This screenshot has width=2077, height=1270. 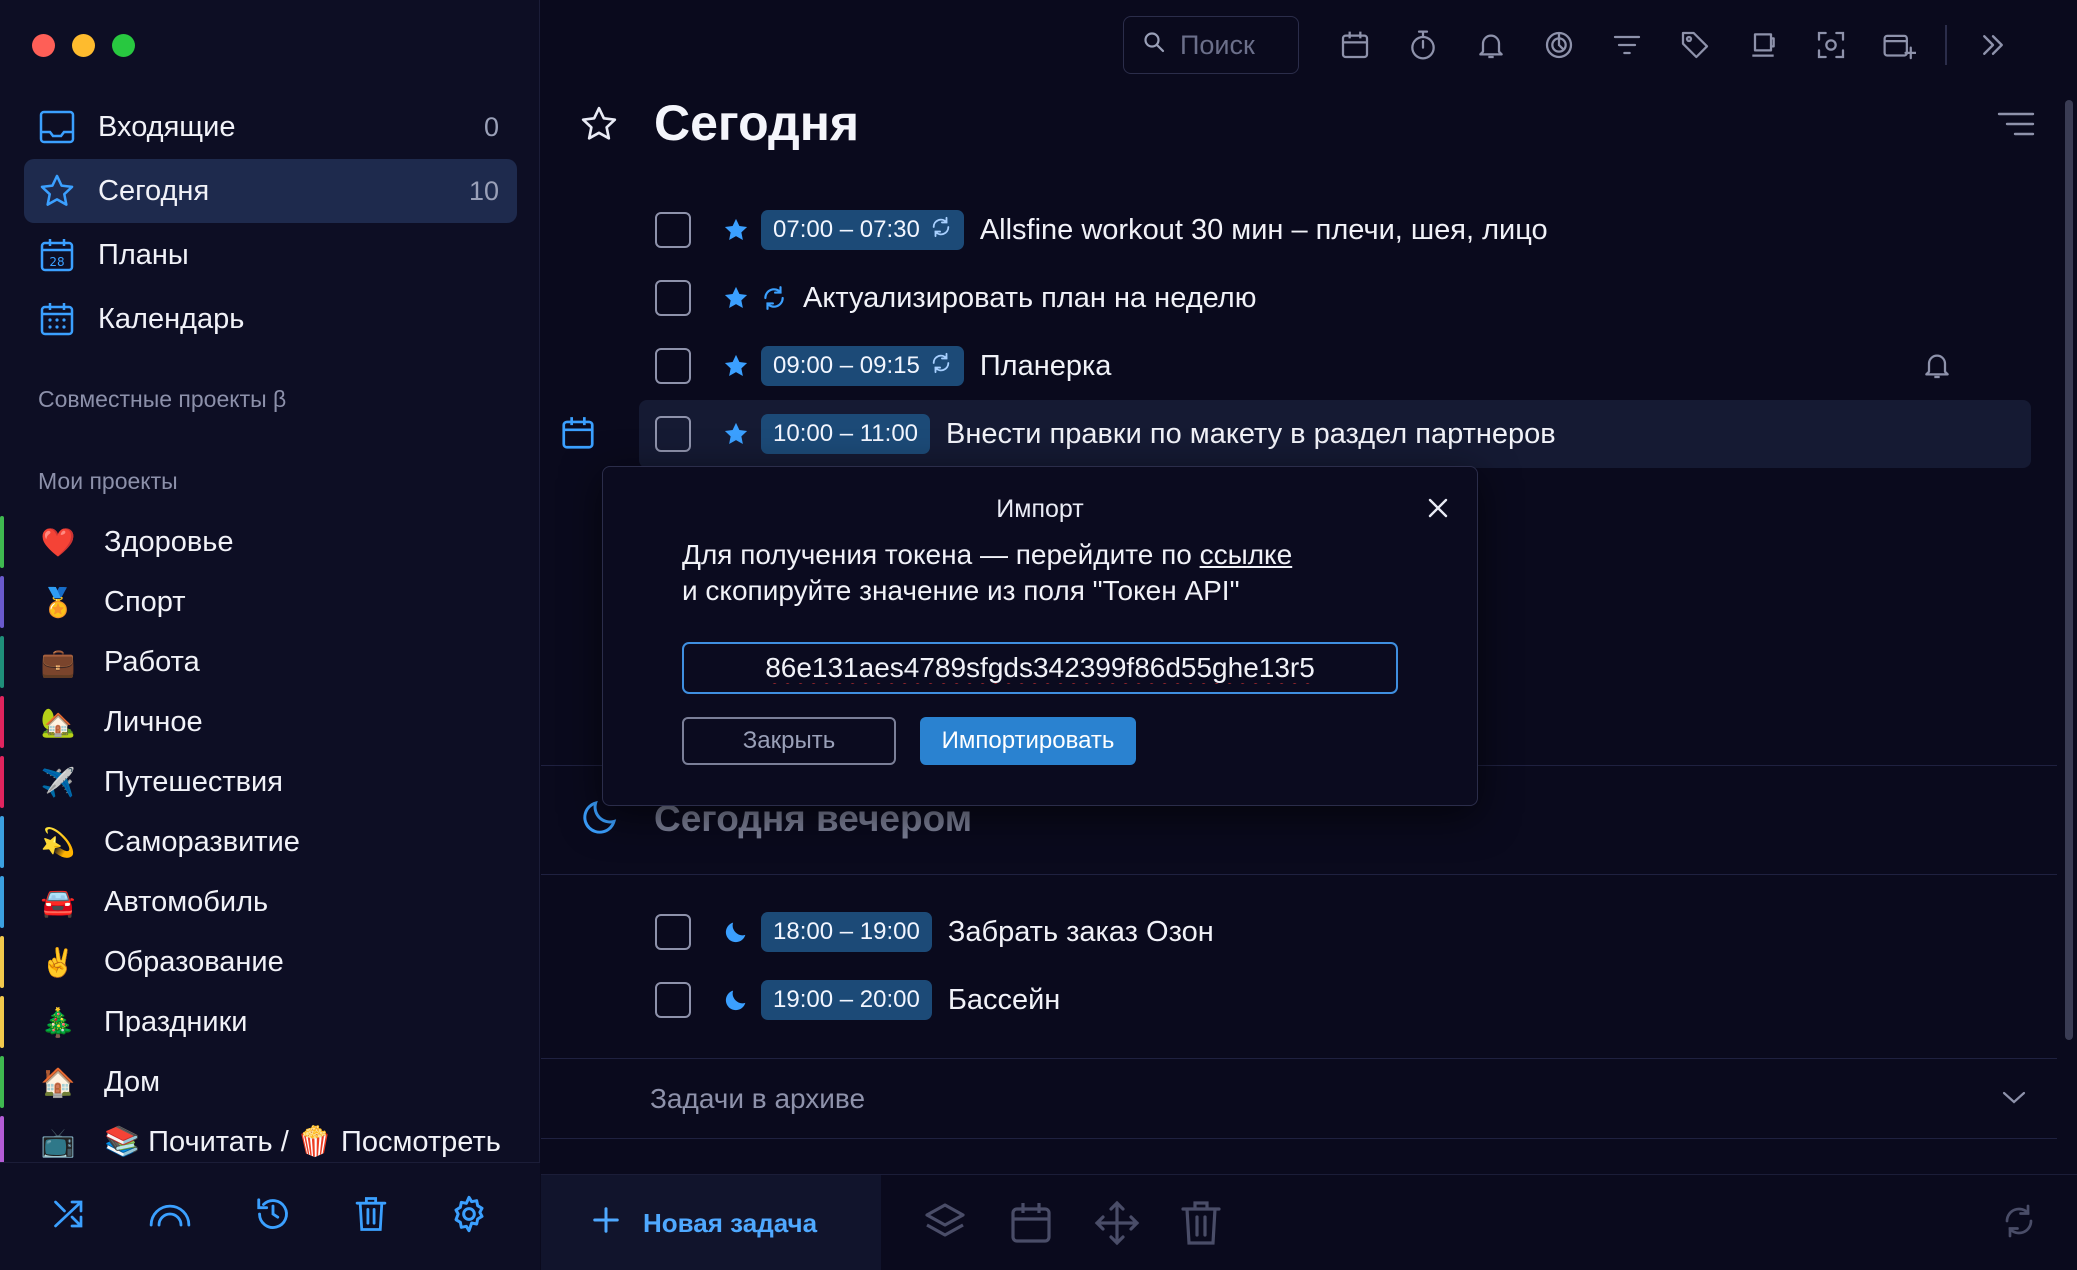 What do you see at coordinates (846, 1000) in the screenshot?
I see `time-chip: 19:00 – 20:00` at bounding box center [846, 1000].